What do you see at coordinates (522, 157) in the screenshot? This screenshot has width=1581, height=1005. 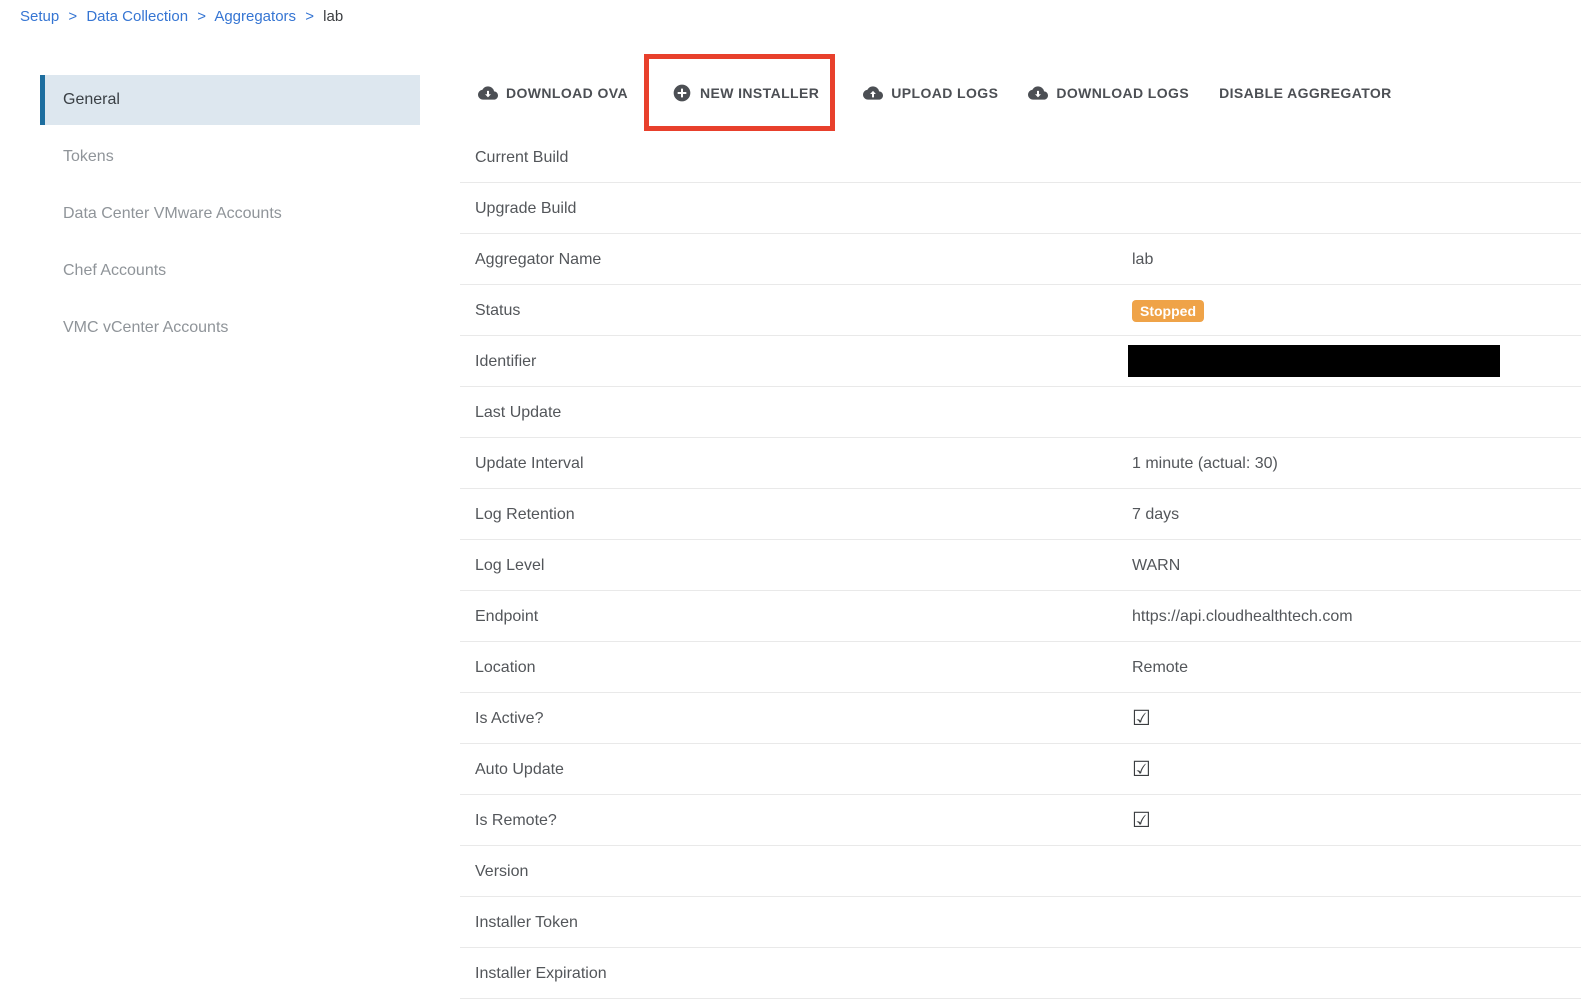 I see `field-label: Current Build` at bounding box center [522, 157].